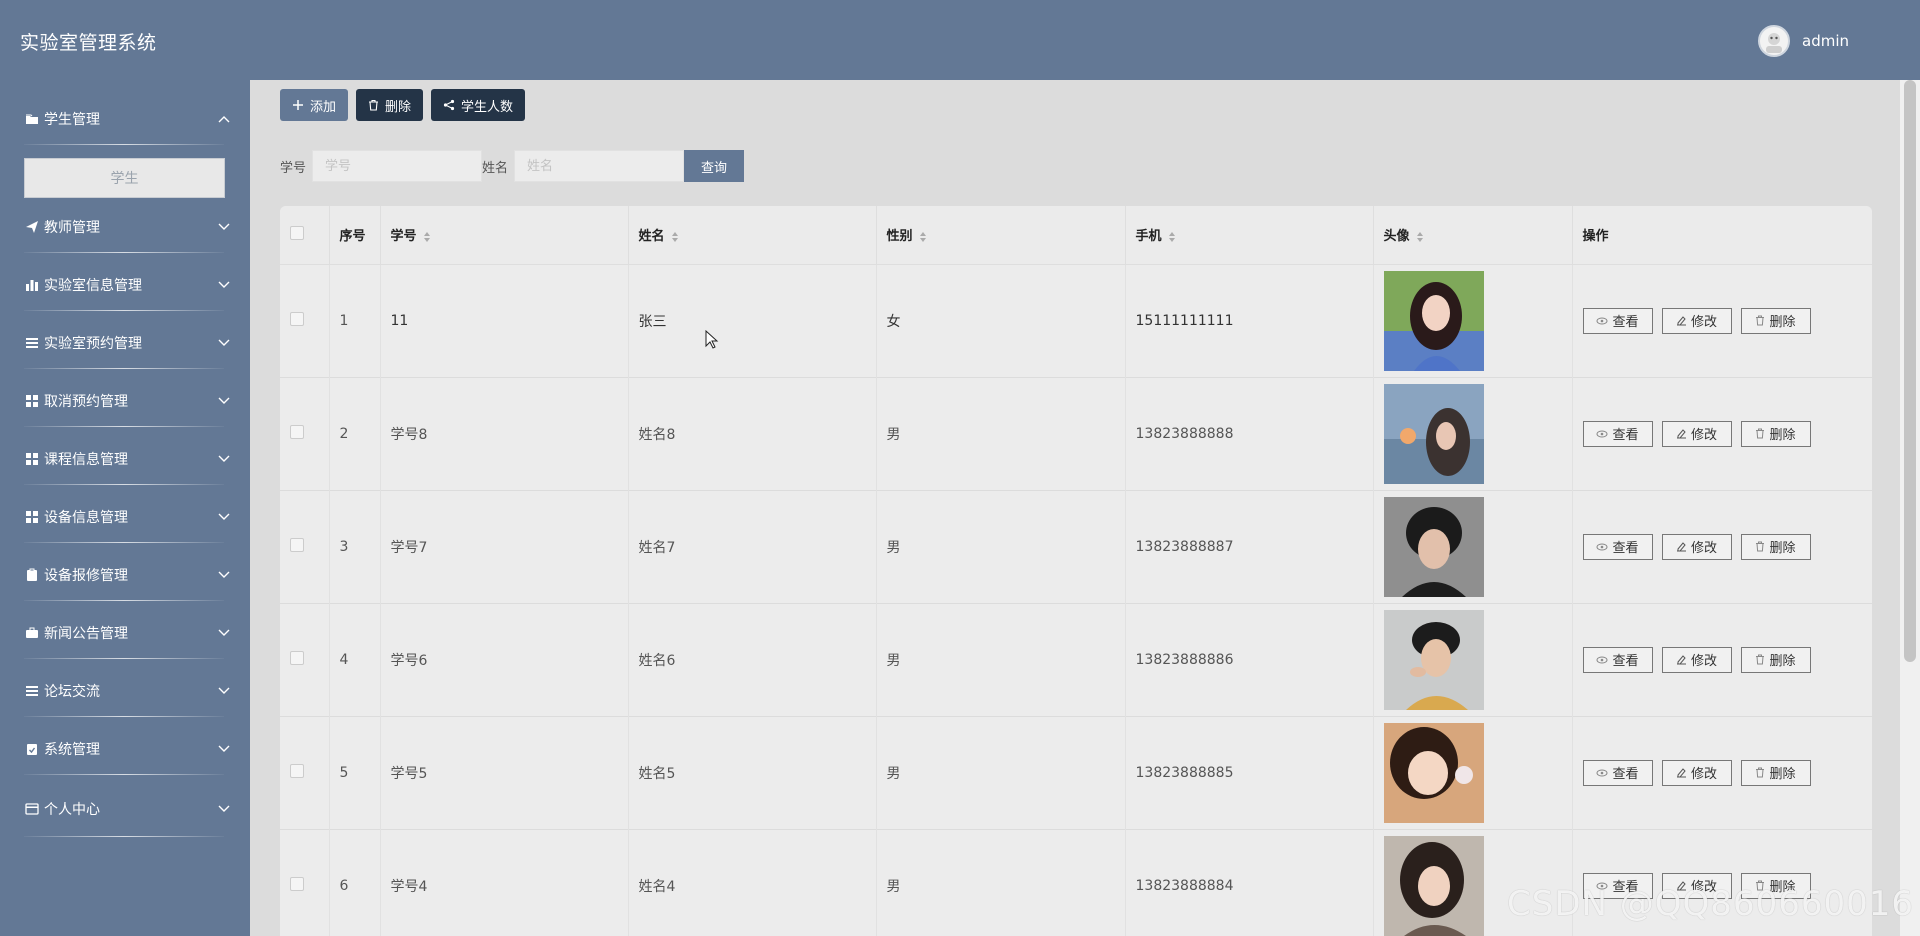 Image resolution: width=1920 pixels, height=936 pixels. What do you see at coordinates (487, 107) in the screenshot?
I see `student-count-button-label: 学生人数` at bounding box center [487, 107].